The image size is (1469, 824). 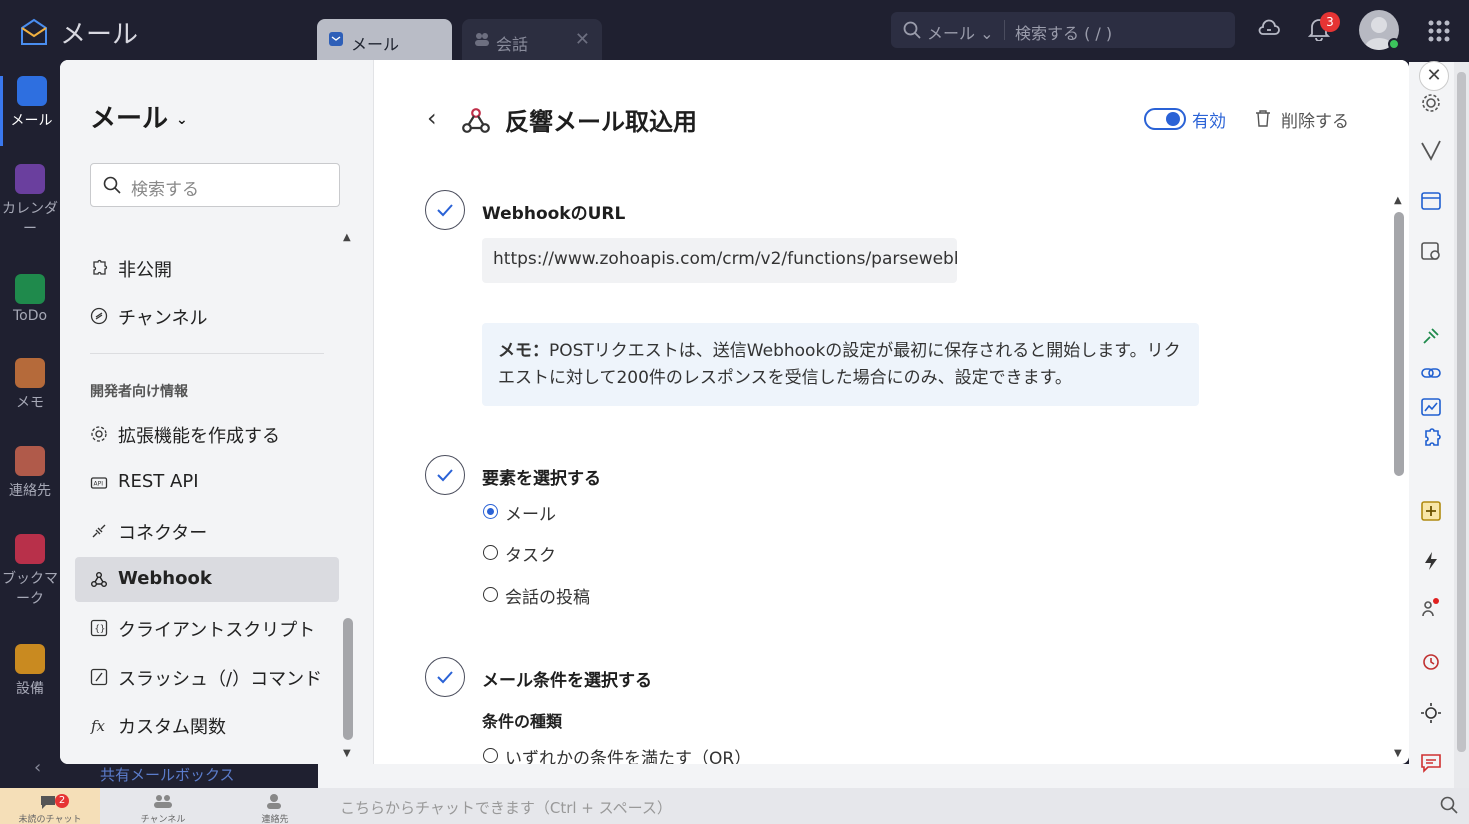 What do you see at coordinates (347, 237) in the screenshot?
I see `sidebar-scroll-up-icon: ▲` at bounding box center [347, 237].